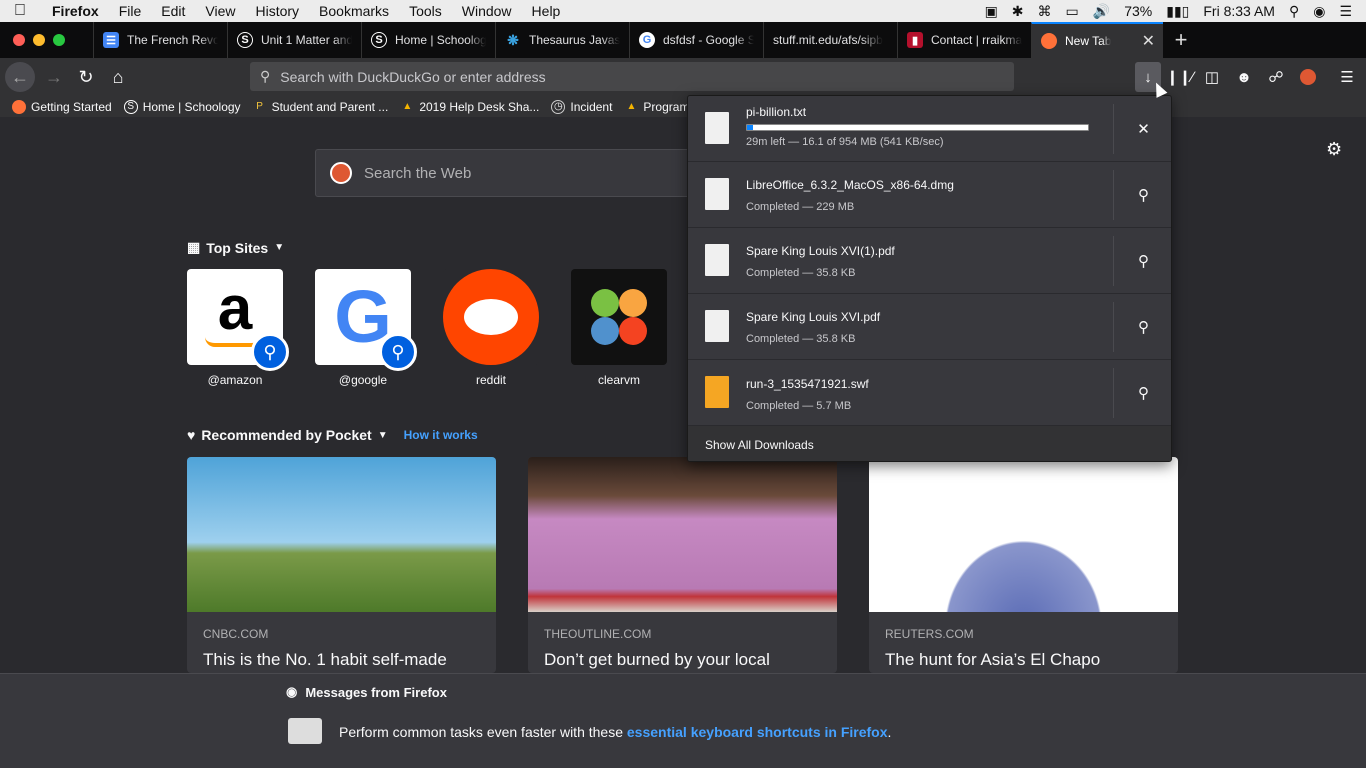 The height and width of the screenshot is (768, 1366). Describe the element at coordinates (656, 107) in the screenshot. I see `bookmark-program: ▲ Program` at that location.